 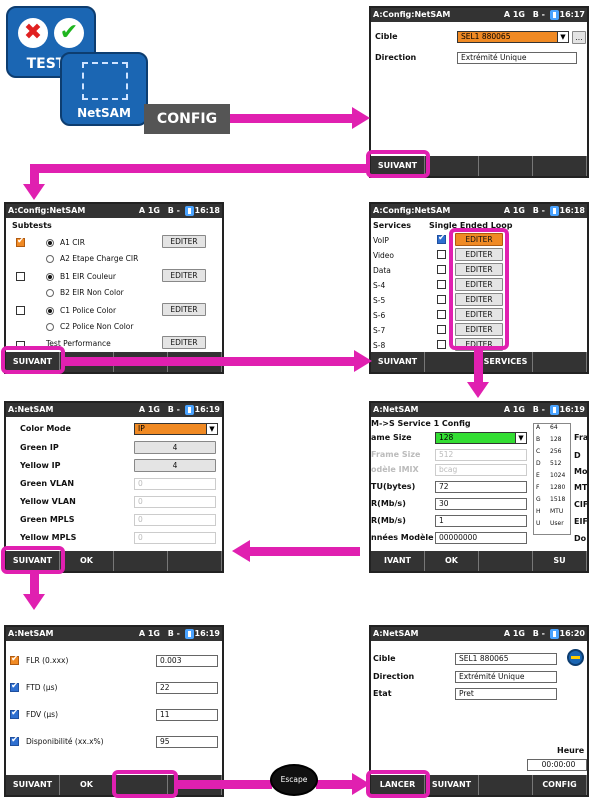 I want to click on flr-checkbox, so click(x=14, y=659).